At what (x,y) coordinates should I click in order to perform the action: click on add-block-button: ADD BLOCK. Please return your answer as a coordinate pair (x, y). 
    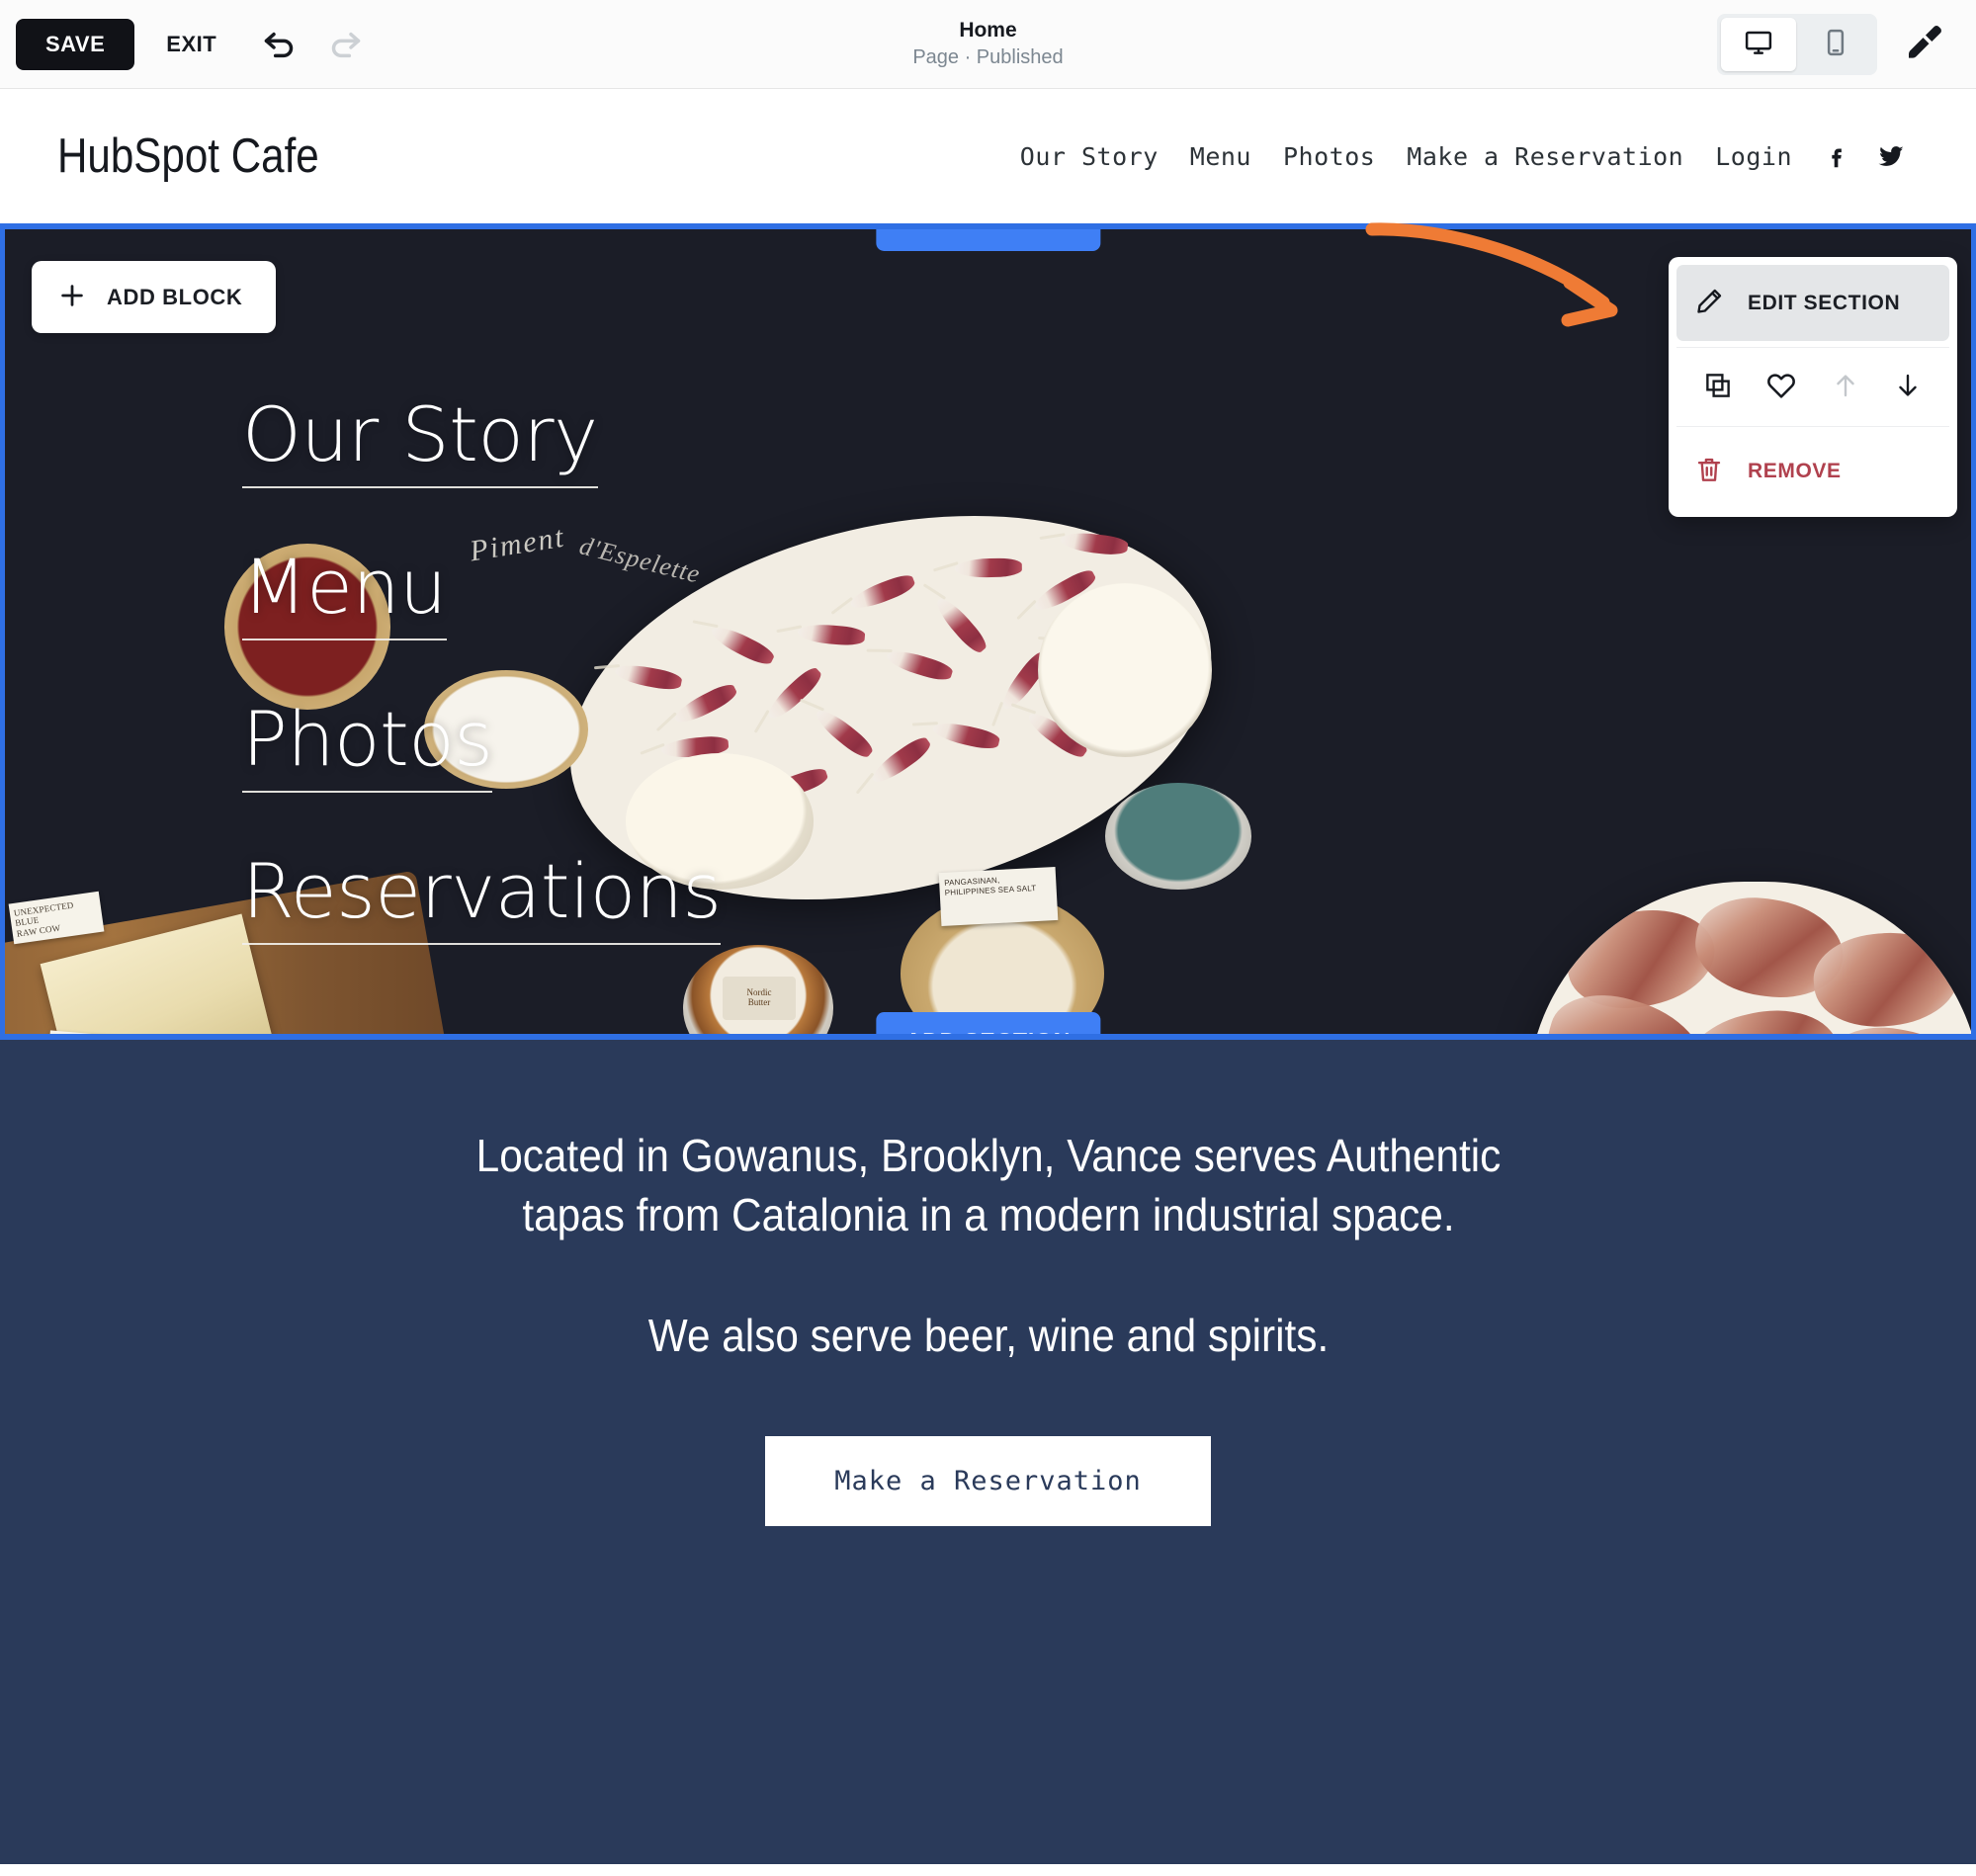
    Looking at the image, I should click on (154, 297).